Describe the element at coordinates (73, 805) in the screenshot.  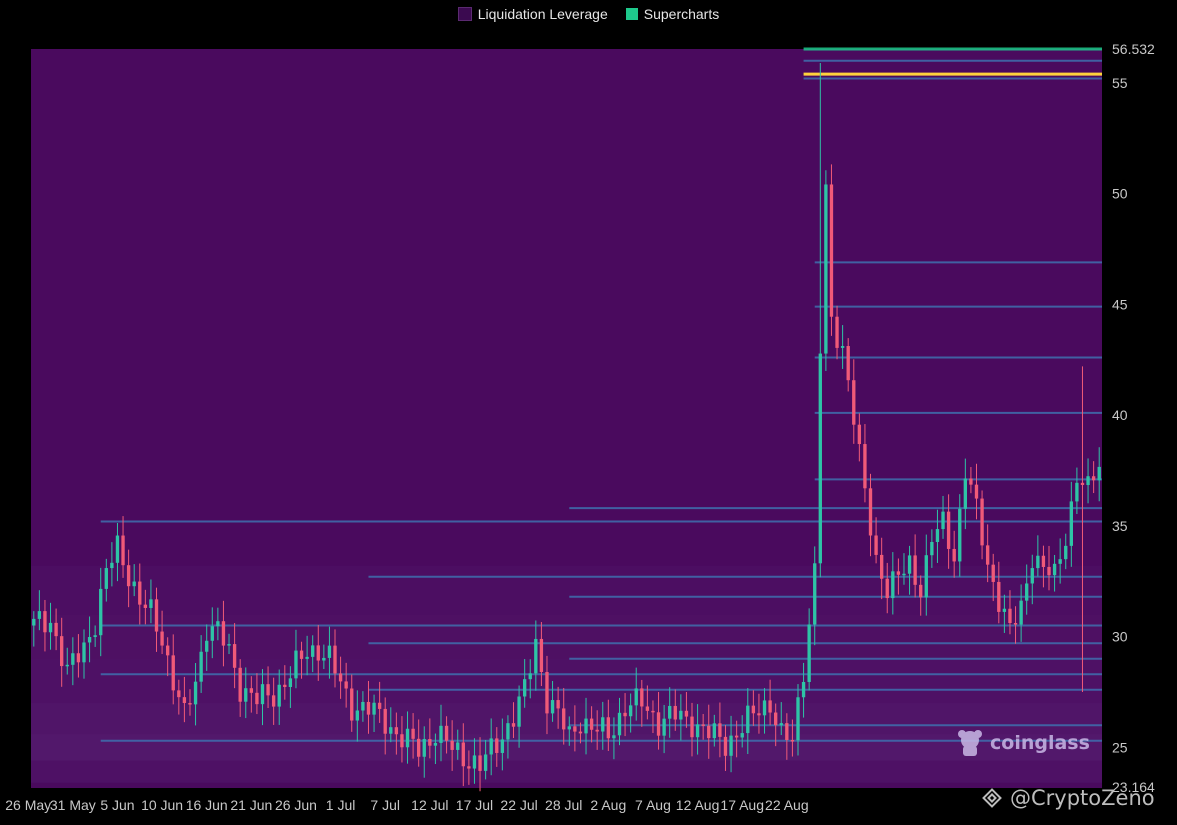
I see `x-tick-label: 31 May` at that location.